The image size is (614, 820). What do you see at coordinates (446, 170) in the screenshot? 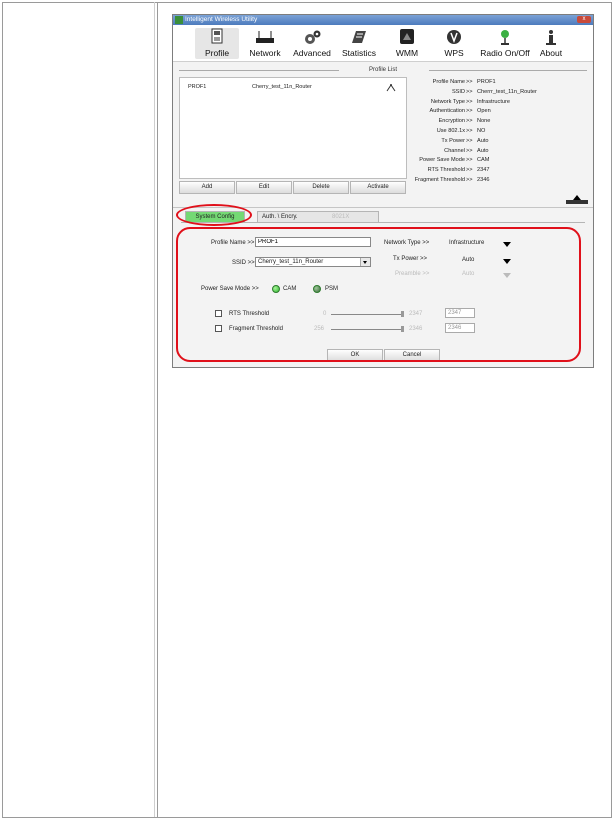
I see `detail-label: RTS Threshold` at bounding box center [446, 170].